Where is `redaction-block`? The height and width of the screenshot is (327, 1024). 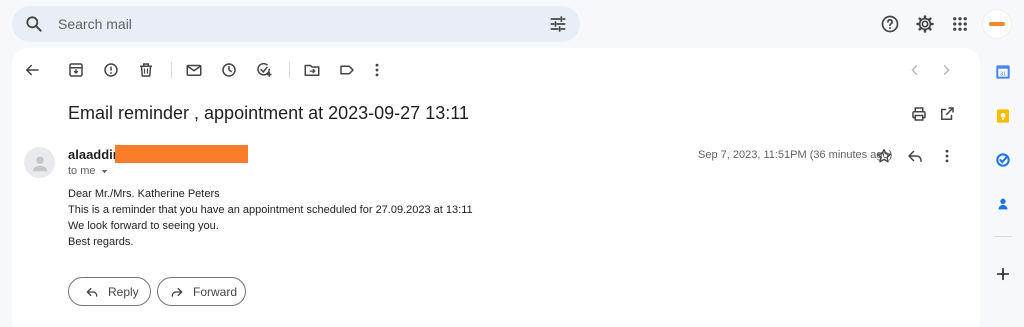
redaction-block is located at coordinates (181, 154).